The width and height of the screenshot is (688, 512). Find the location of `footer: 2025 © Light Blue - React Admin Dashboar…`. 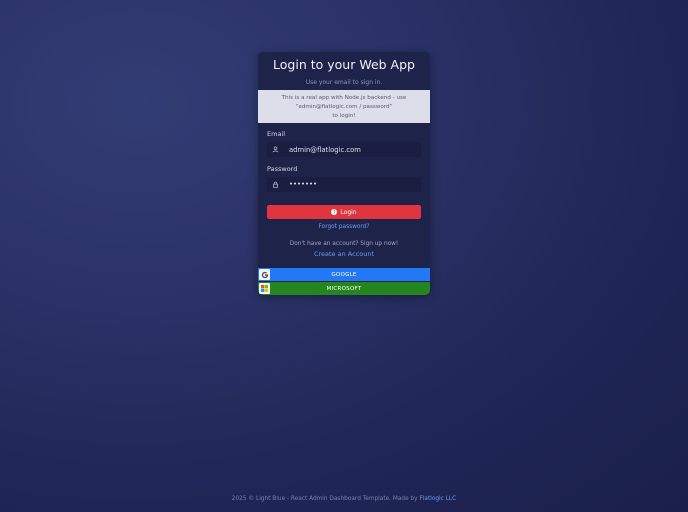

footer: 2025 © Light Blue - React Admin Dashboar… is located at coordinates (344, 499).